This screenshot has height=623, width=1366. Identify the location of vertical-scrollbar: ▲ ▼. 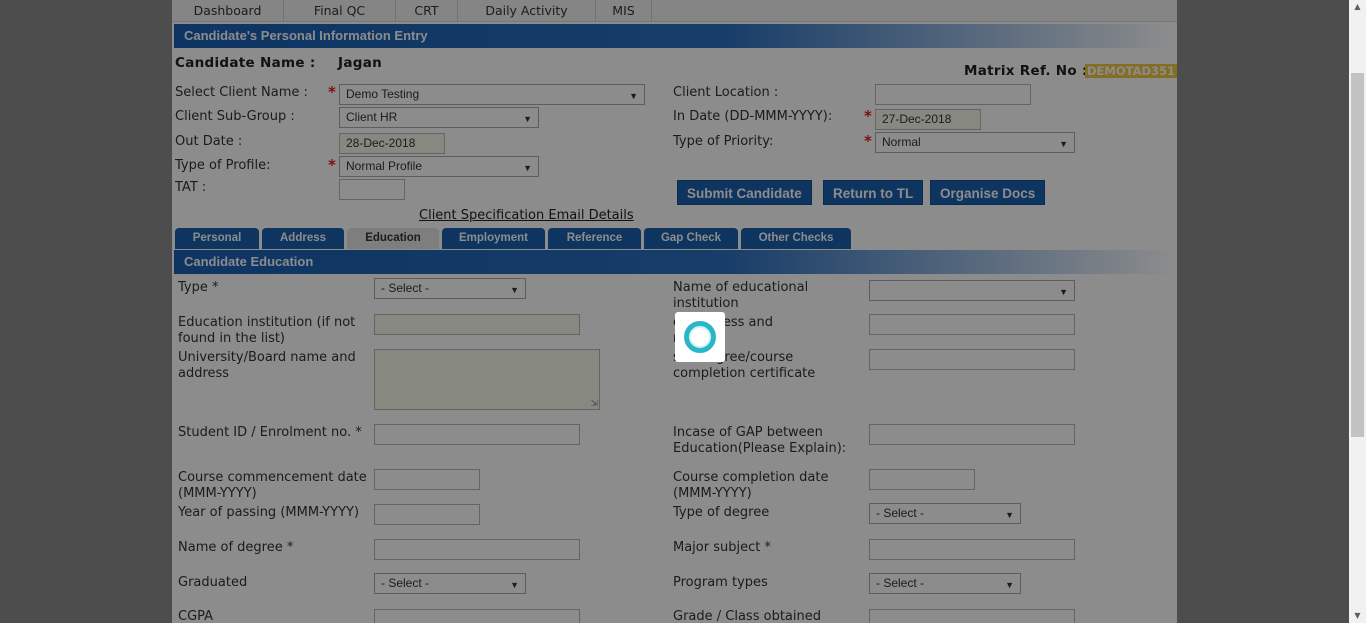
(1357, 311).